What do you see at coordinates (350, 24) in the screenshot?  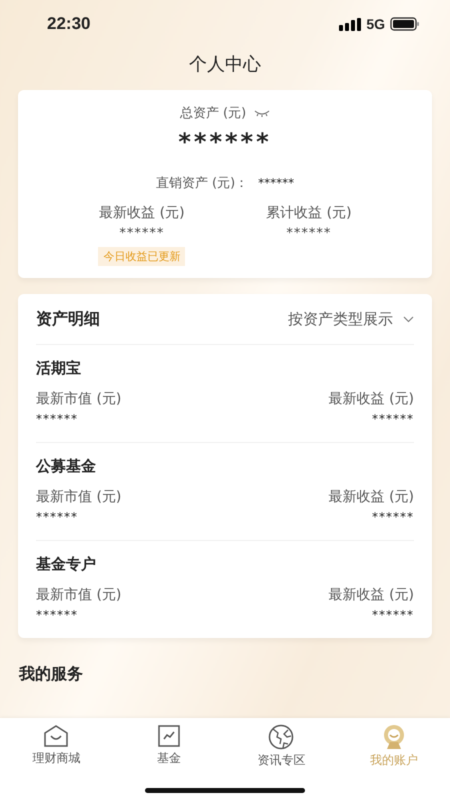 I see `signal-icon` at bounding box center [350, 24].